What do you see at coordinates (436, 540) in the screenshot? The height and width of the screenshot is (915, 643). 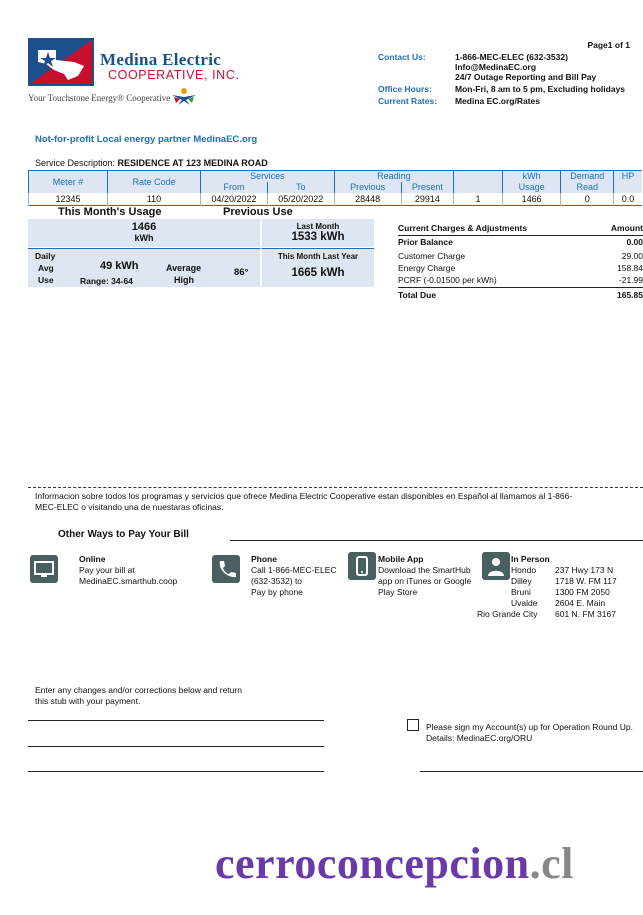 I see `pay-title-rule` at bounding box center [436, 540].